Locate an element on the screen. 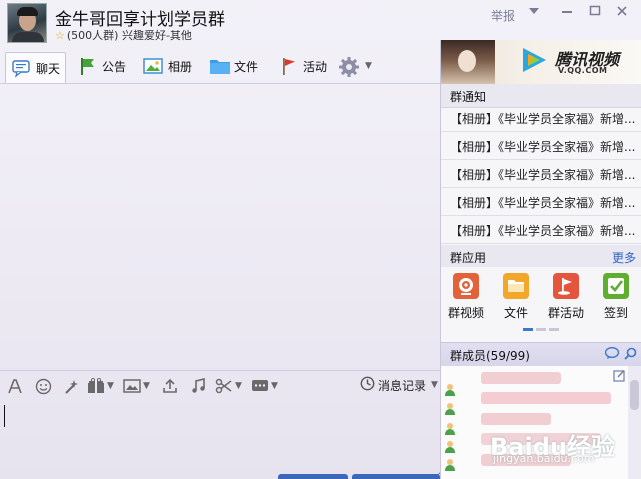 Image resolution: width=641 pixels, height=479 pixels. tab-album: 相册 is located at coordinates (167, 66).